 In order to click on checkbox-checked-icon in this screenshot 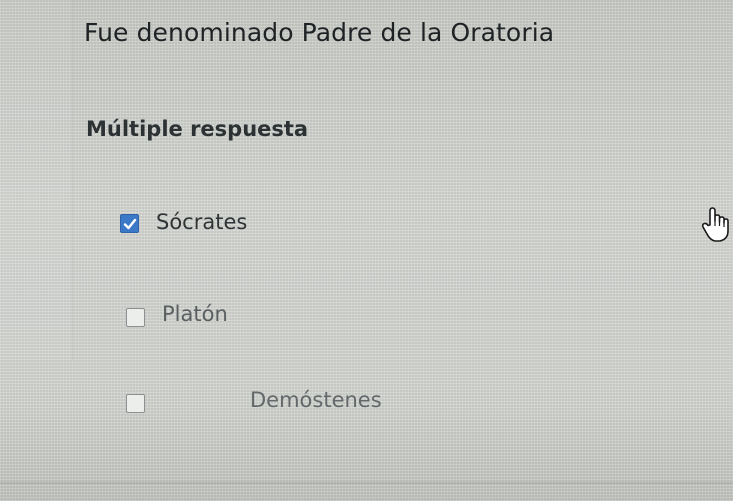, I will do `click(129, 223)`.